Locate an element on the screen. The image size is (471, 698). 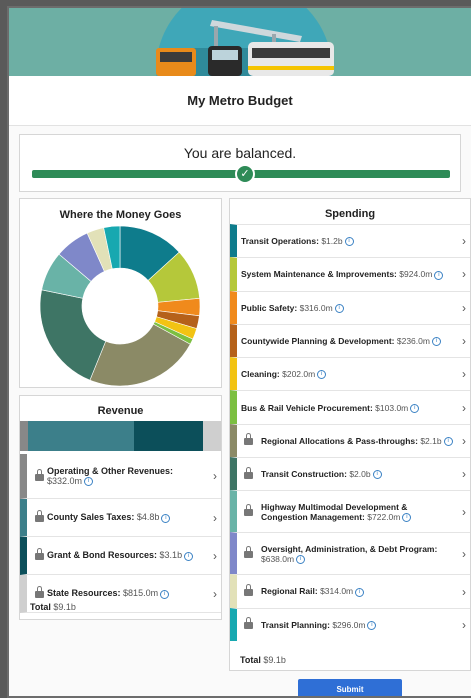
spending-item-label: System Maintenance & Improvements: is located at coordinates (319, 274).